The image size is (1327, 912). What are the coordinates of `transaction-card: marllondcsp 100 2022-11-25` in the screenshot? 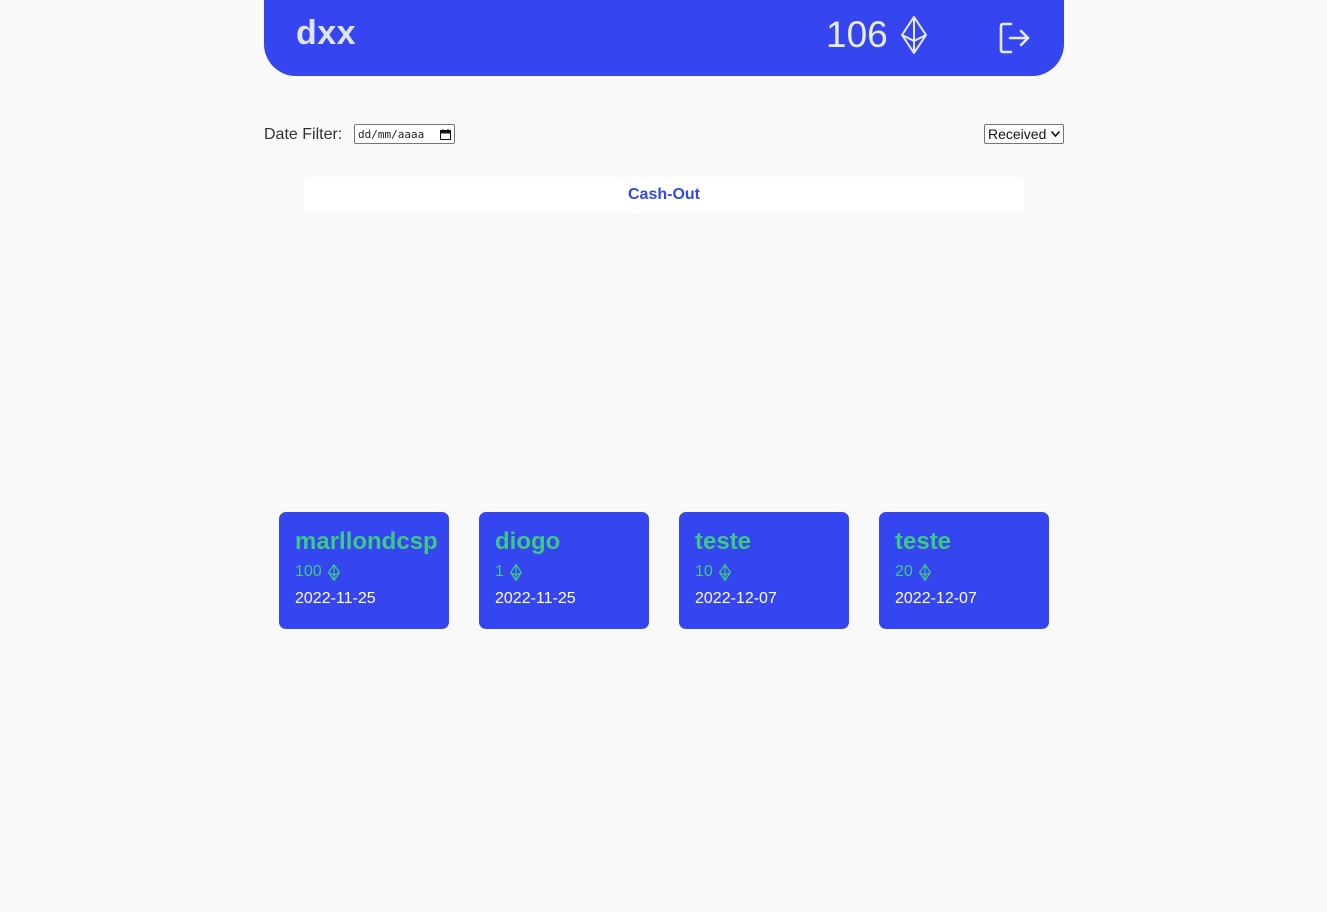 It's located at (364, 570).